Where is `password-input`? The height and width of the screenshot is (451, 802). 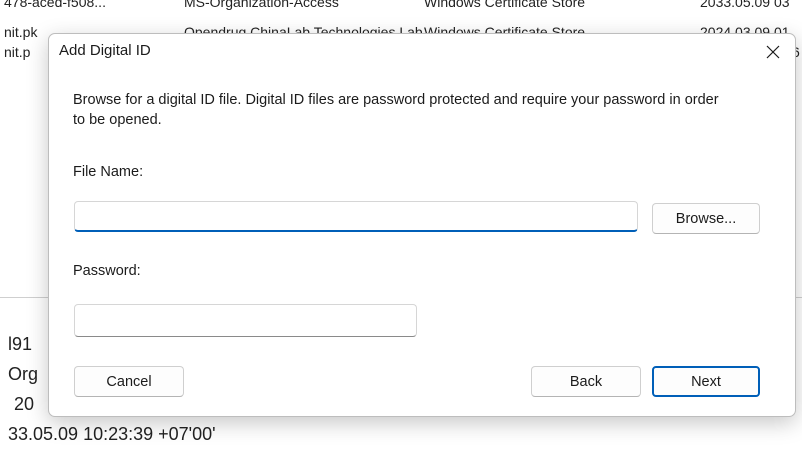 password-input is located at coordinates (245, 320).